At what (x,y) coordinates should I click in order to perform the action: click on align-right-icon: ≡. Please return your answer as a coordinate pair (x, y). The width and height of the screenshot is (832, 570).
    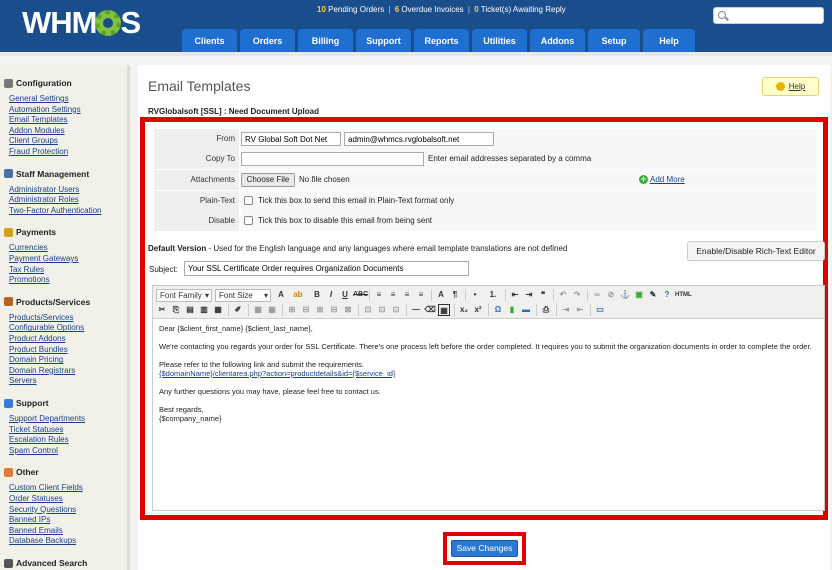
    Looking at the image, I should click on (407, 295).